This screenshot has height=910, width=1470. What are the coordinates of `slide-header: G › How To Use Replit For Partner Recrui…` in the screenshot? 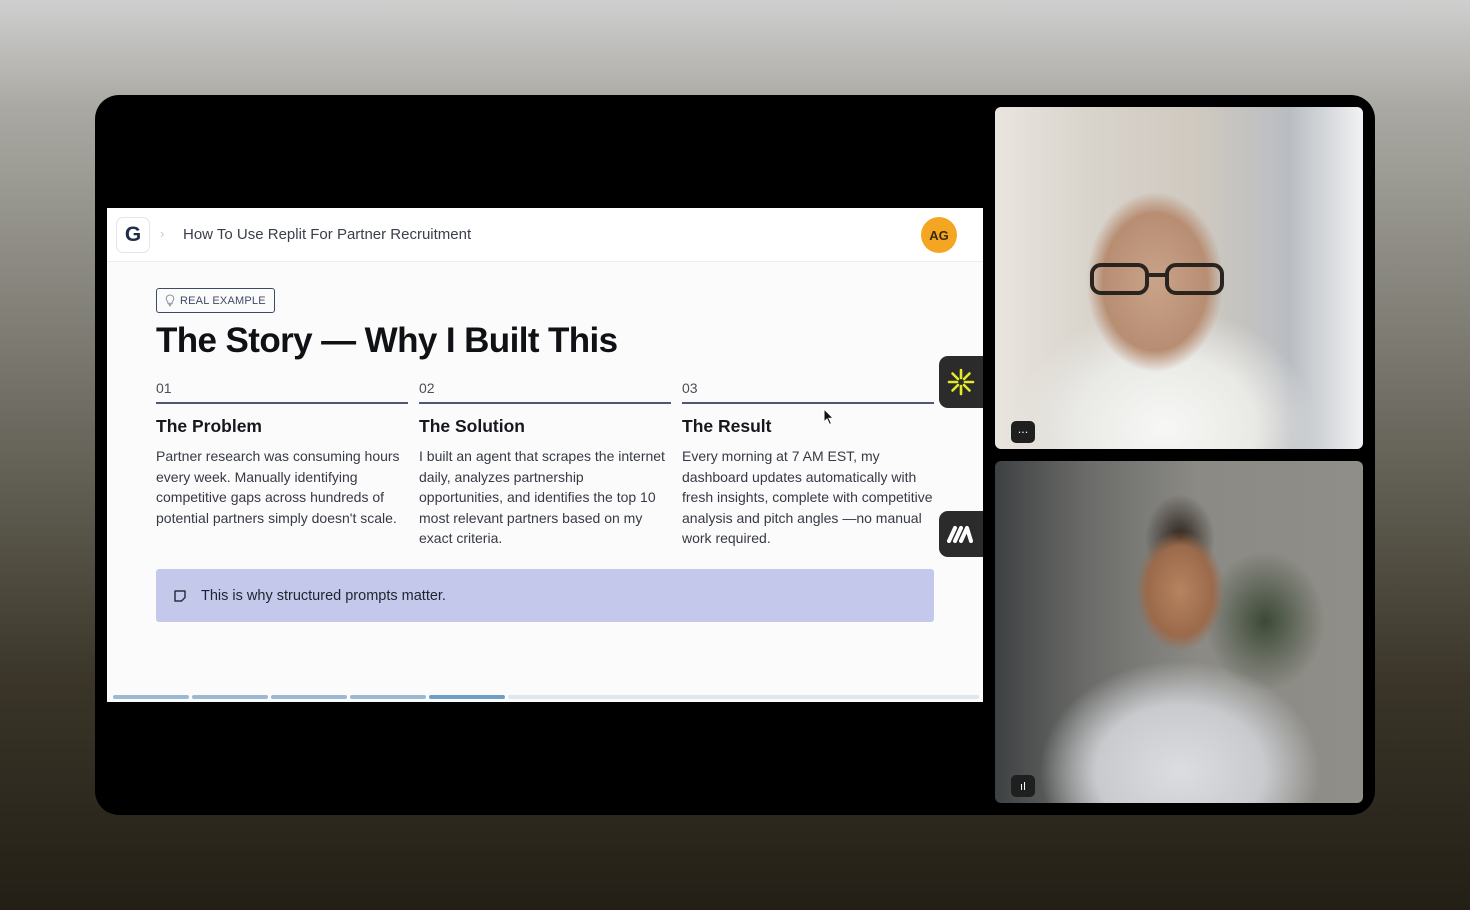 It's located at (545, 235).